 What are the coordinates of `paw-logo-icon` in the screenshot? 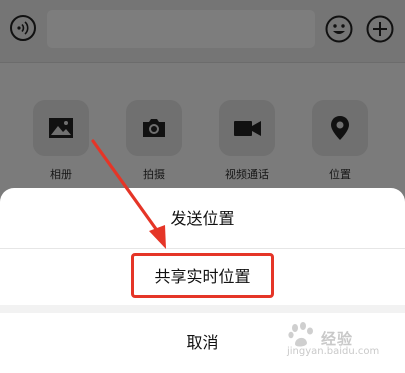 It's located at (300, 334).